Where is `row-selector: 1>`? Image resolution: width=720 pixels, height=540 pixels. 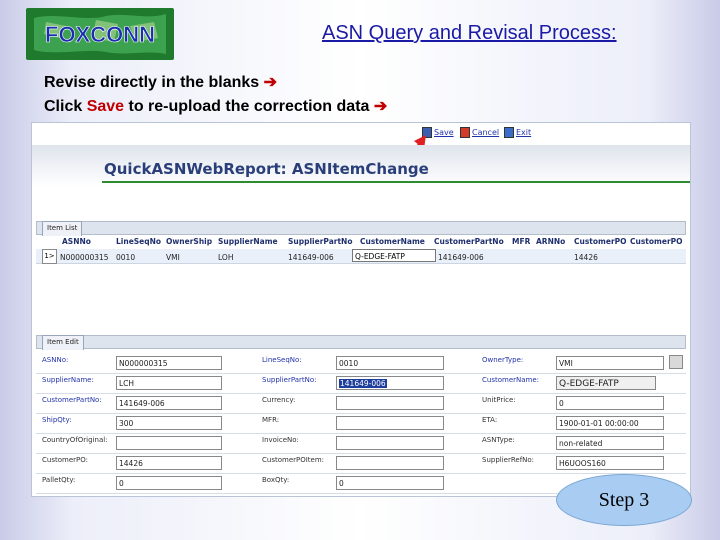 row-selector: 1> is located at coordinates (49, 256).